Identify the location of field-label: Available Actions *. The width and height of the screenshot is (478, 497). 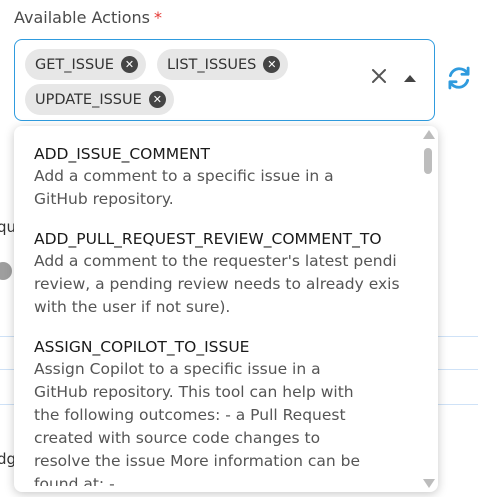
(88, 17).